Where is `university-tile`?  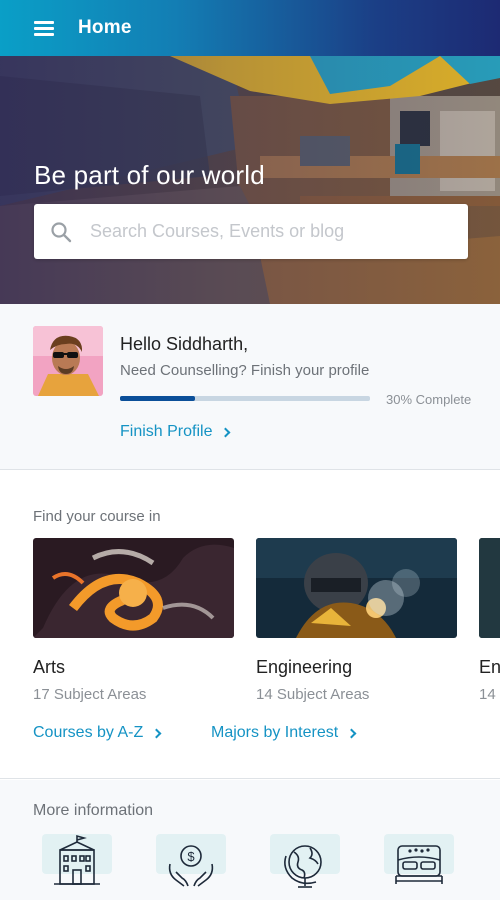
university-tile is located at coordinates (77, 859).